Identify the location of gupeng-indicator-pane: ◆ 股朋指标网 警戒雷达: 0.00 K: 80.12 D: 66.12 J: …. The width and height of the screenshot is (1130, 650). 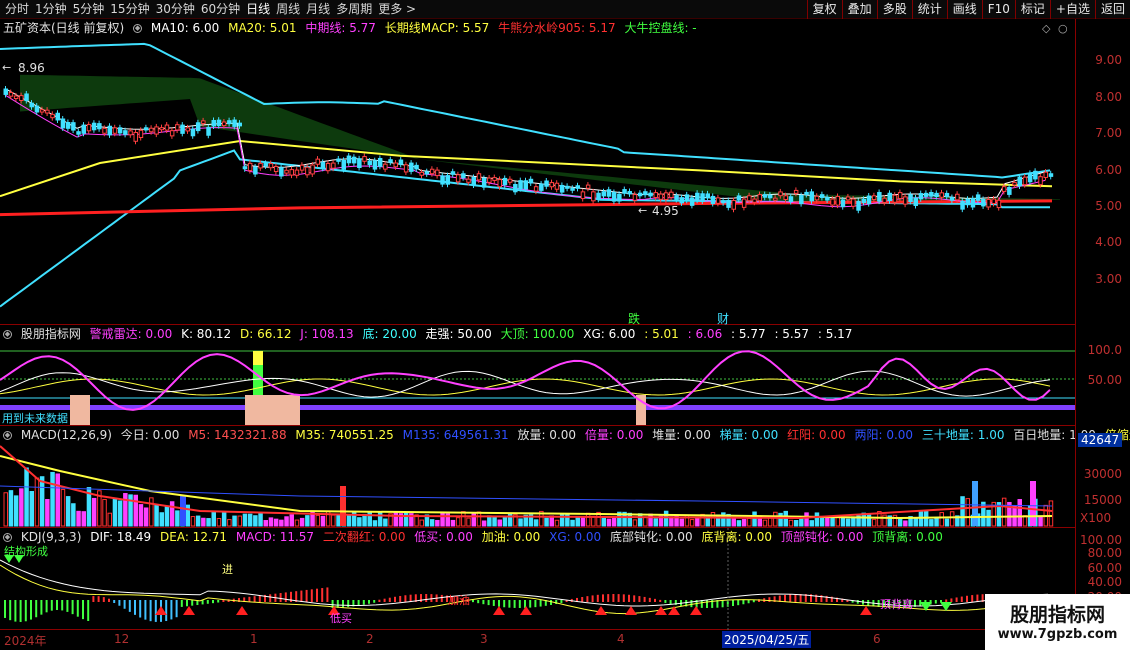
(537, 375).